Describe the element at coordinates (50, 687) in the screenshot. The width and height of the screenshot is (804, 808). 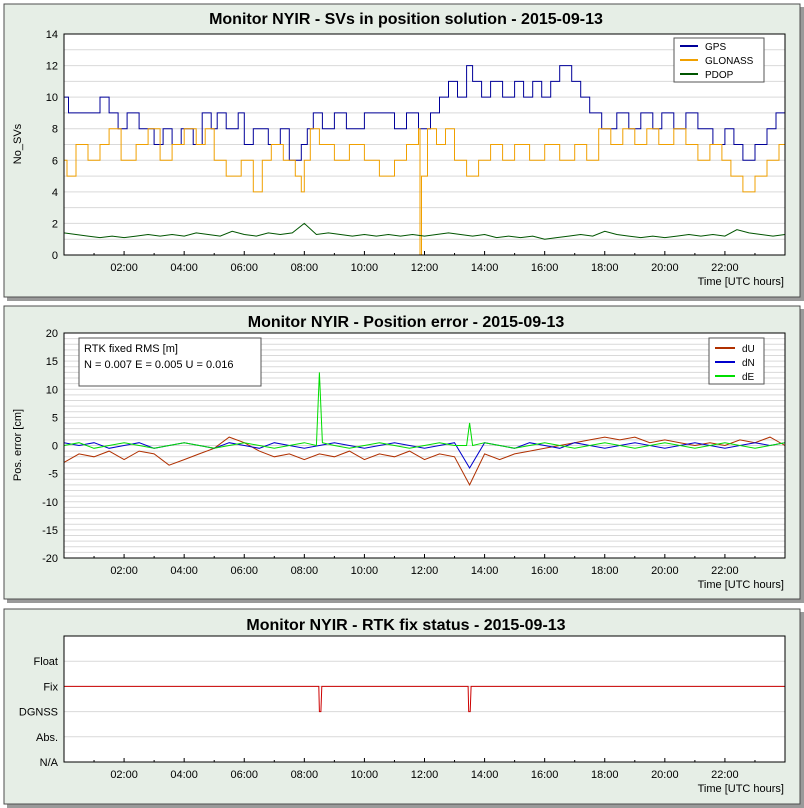
I see `y-tick-label: Fix` at that location.